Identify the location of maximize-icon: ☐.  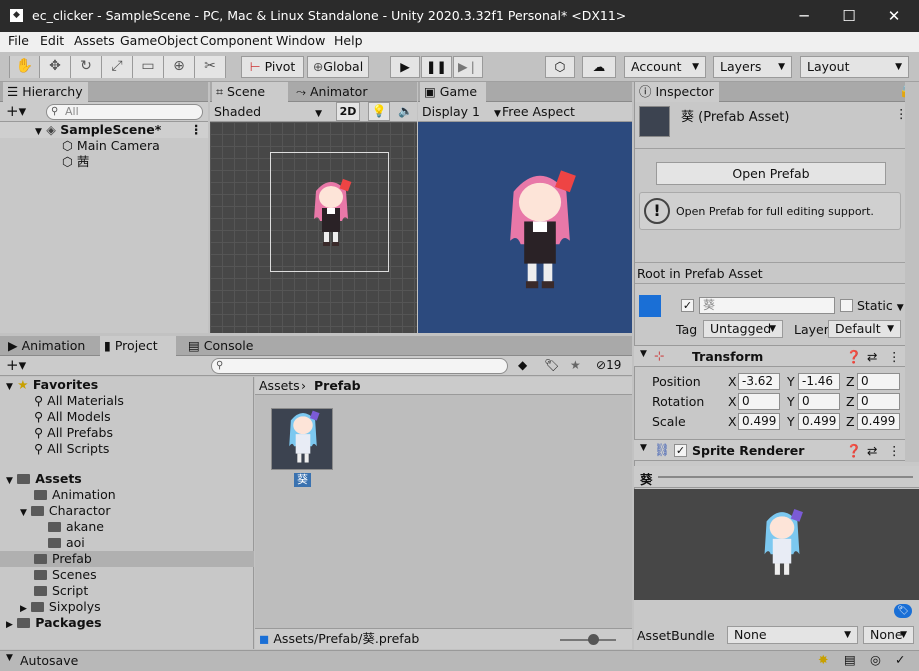
(849, 16).